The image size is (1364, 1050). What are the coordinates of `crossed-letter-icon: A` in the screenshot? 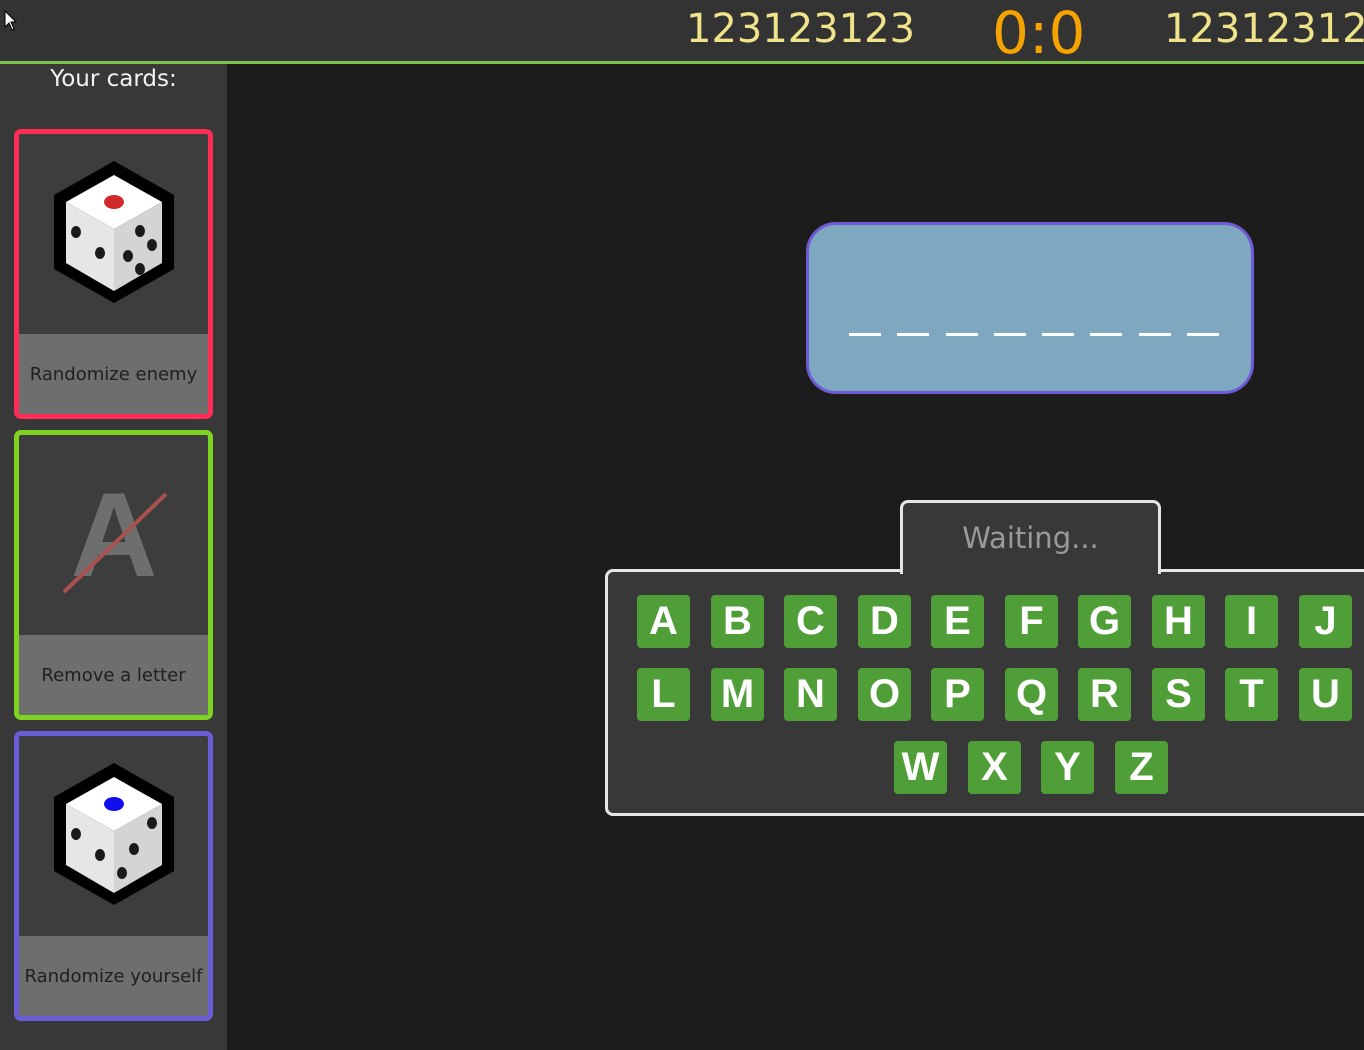 It's located at (114, 535).